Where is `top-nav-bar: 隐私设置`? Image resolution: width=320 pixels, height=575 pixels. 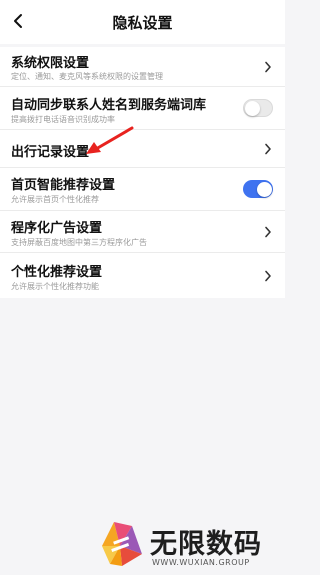
top-nav-bar: 隐私设置 is located at coordinates (142, 22).